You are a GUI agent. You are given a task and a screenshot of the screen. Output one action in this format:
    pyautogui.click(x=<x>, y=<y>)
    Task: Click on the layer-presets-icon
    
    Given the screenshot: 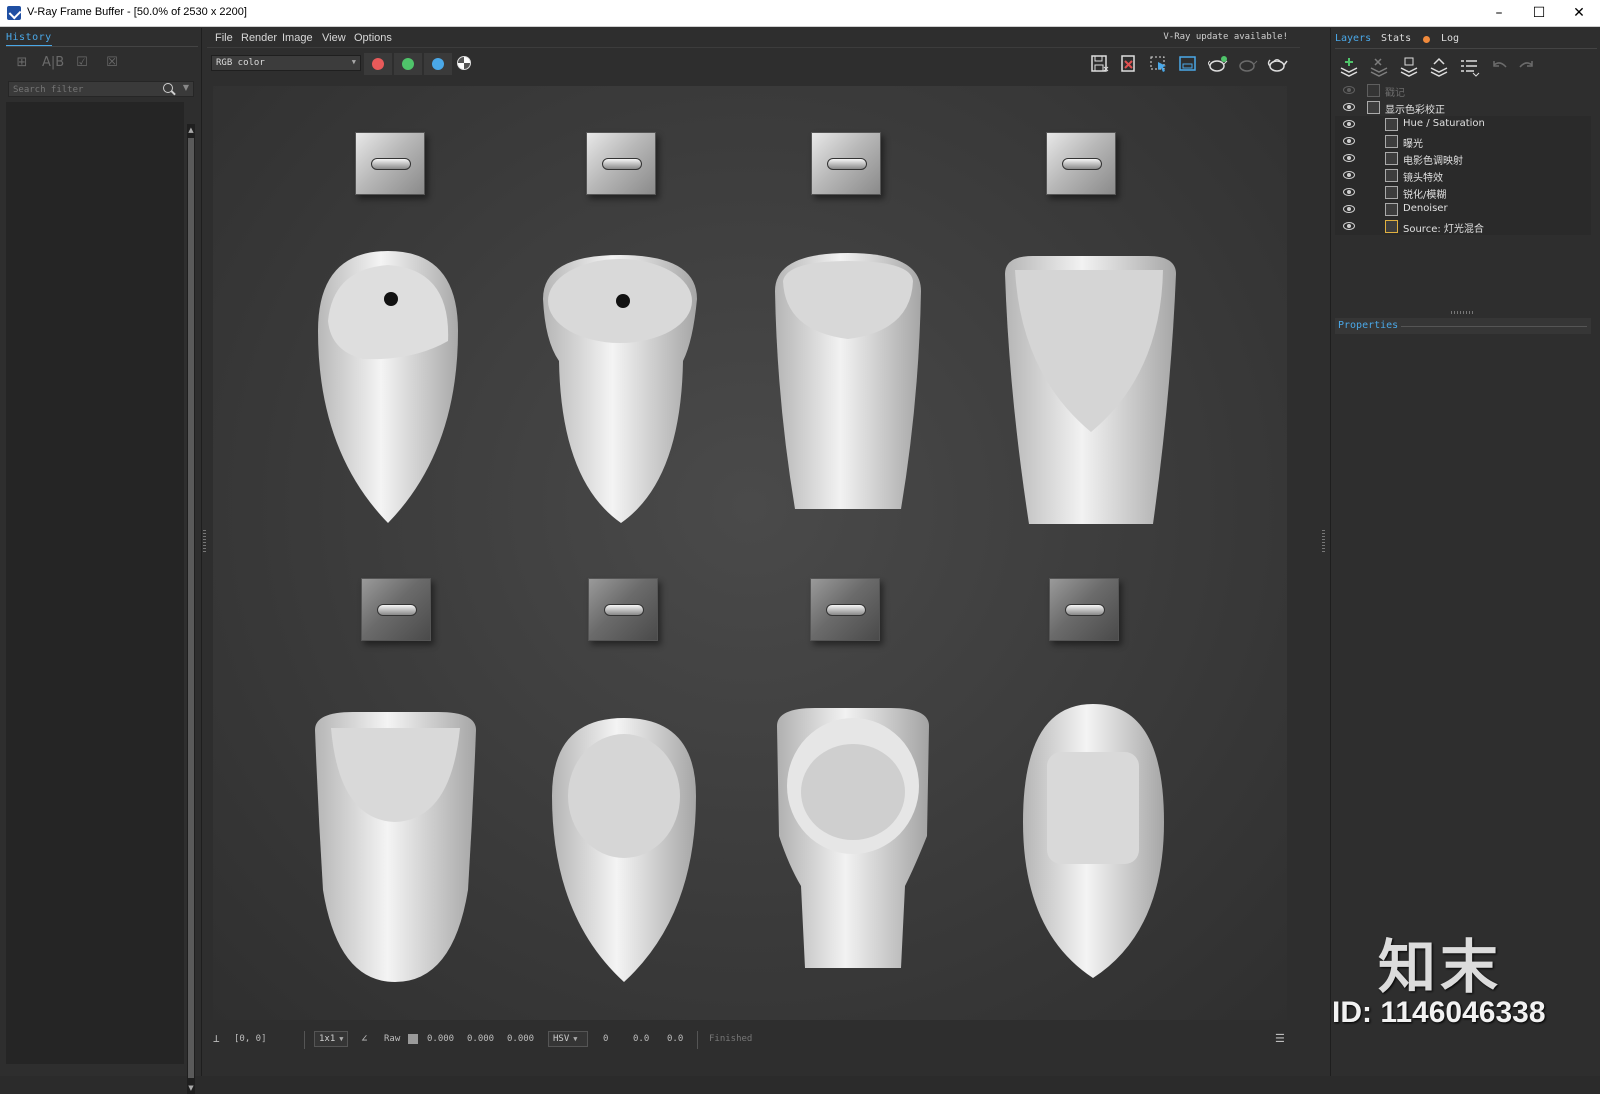 What is the action you would take?
    pyautogui.click(x=1469, y=67)
    